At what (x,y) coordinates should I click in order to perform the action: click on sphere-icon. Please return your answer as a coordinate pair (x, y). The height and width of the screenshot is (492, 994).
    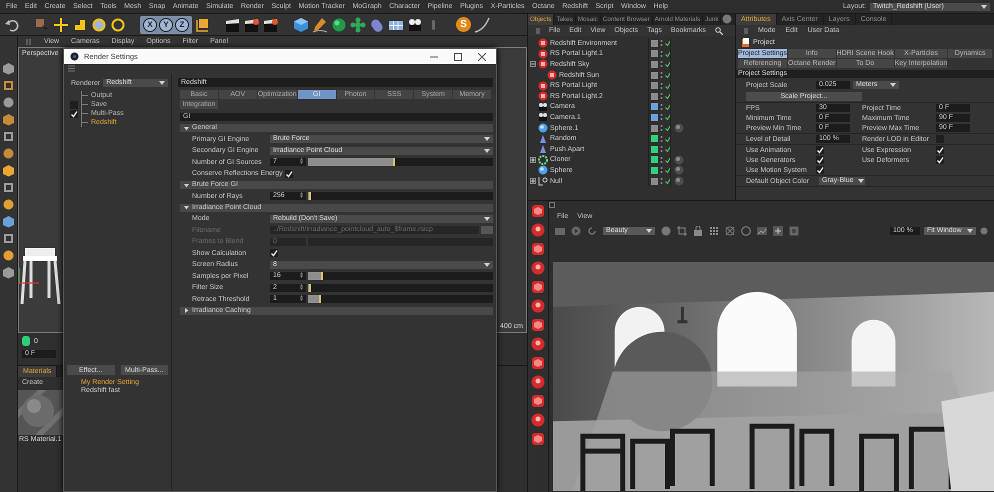
    Looking at the image, I should click on (339, 24).